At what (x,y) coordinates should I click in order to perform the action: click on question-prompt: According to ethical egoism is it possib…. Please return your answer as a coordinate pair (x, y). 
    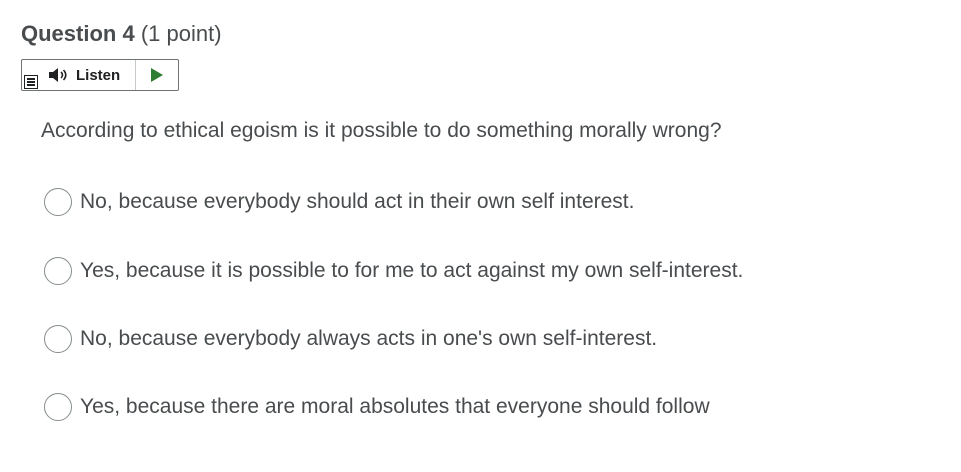
    Looking at the image, I should click on (381, 130).